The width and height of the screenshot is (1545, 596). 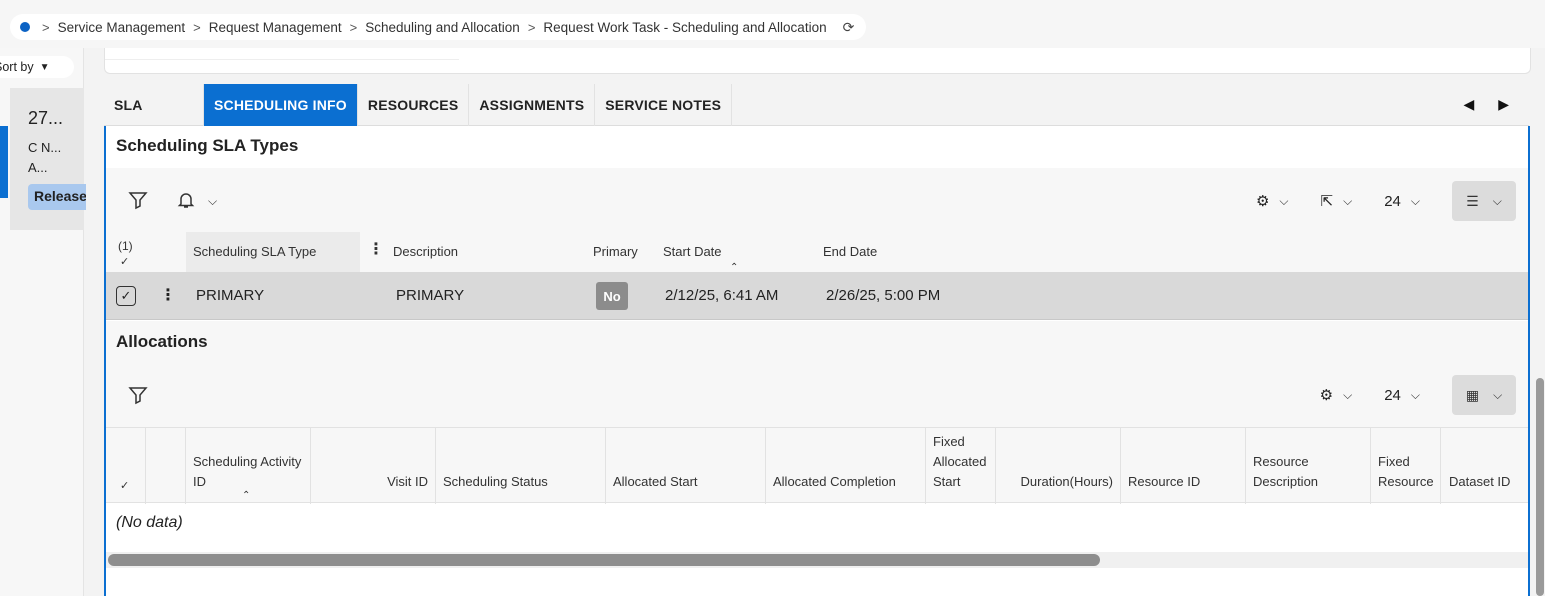 What do you see at coordinates (414, 105) in the screenshot?
I see `tab-resources: RESOURCES` at bounding box center [414, 105].